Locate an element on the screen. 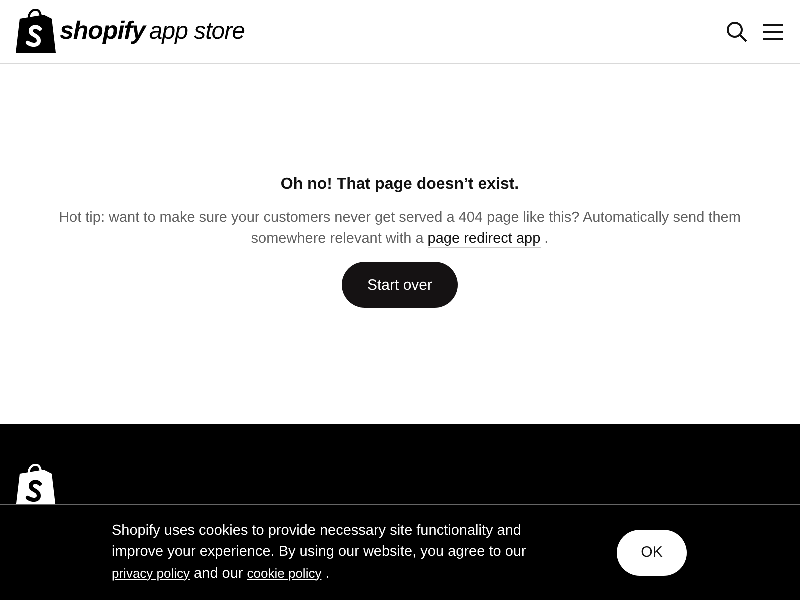 This screenshot has width=800, height=600. text-link: cookie policy is located at coordinates (284, 573).